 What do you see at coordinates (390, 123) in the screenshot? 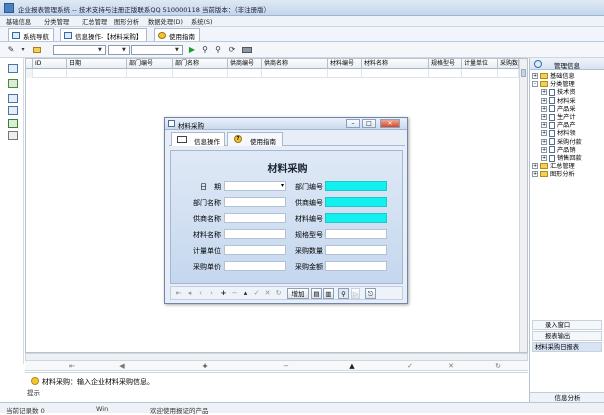
I see `close-button: ✕` at bounding box center [390, 123].